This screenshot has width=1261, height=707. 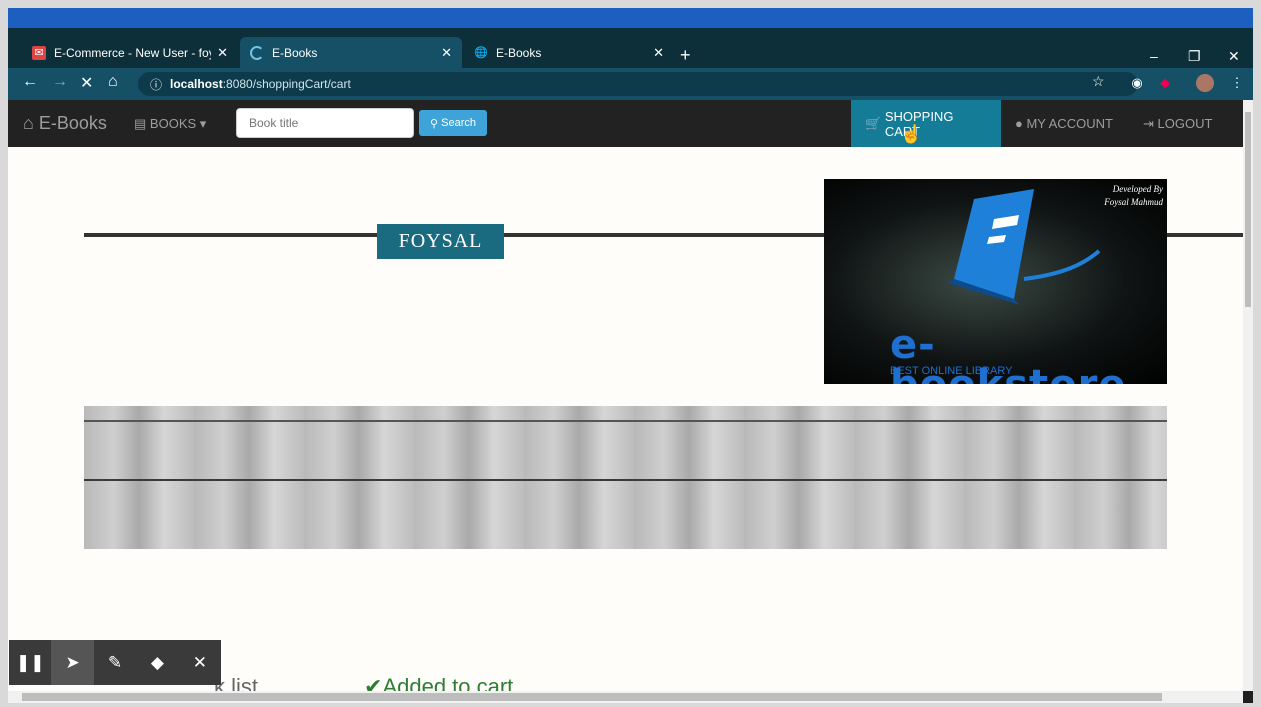 I want to click on horizontal-scrollbar, so click(x=625, y=697).